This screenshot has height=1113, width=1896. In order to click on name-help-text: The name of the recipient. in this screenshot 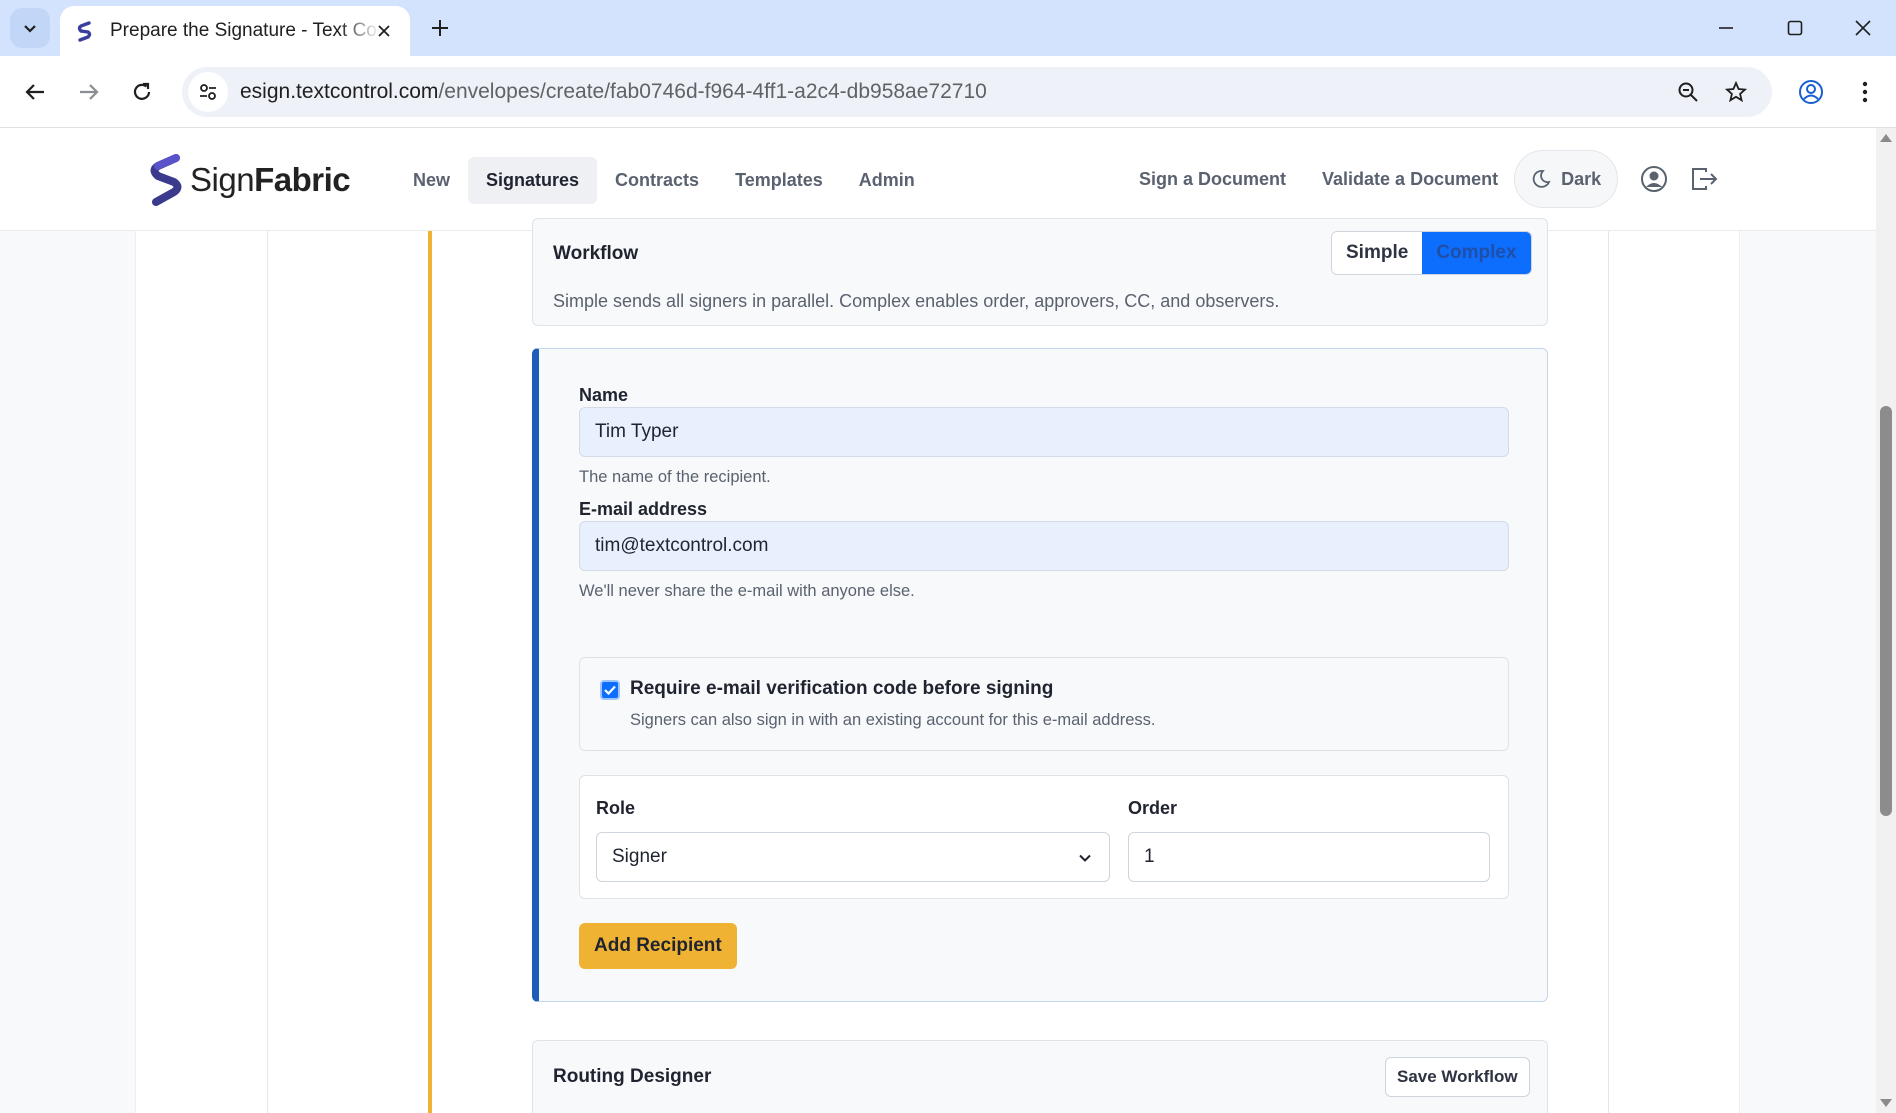, I will do `click(675, 477)`.